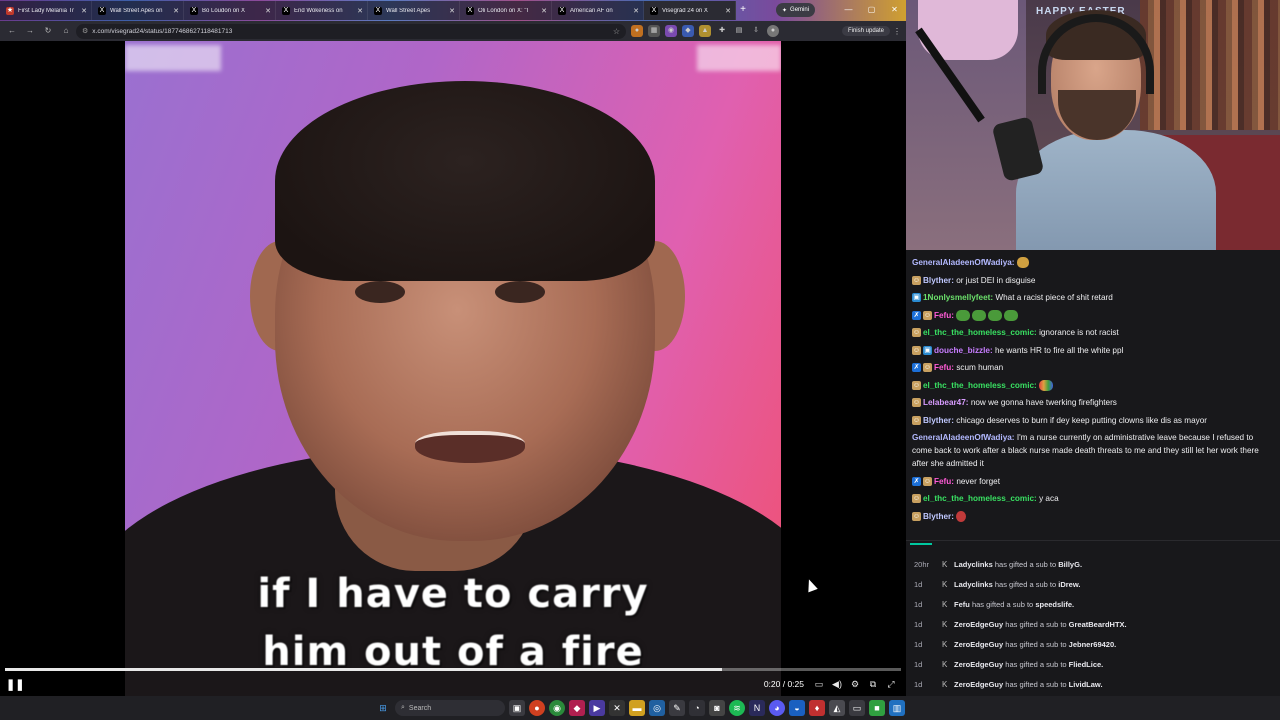  I want to click on home-icon: ⌂, so click(66, 31).